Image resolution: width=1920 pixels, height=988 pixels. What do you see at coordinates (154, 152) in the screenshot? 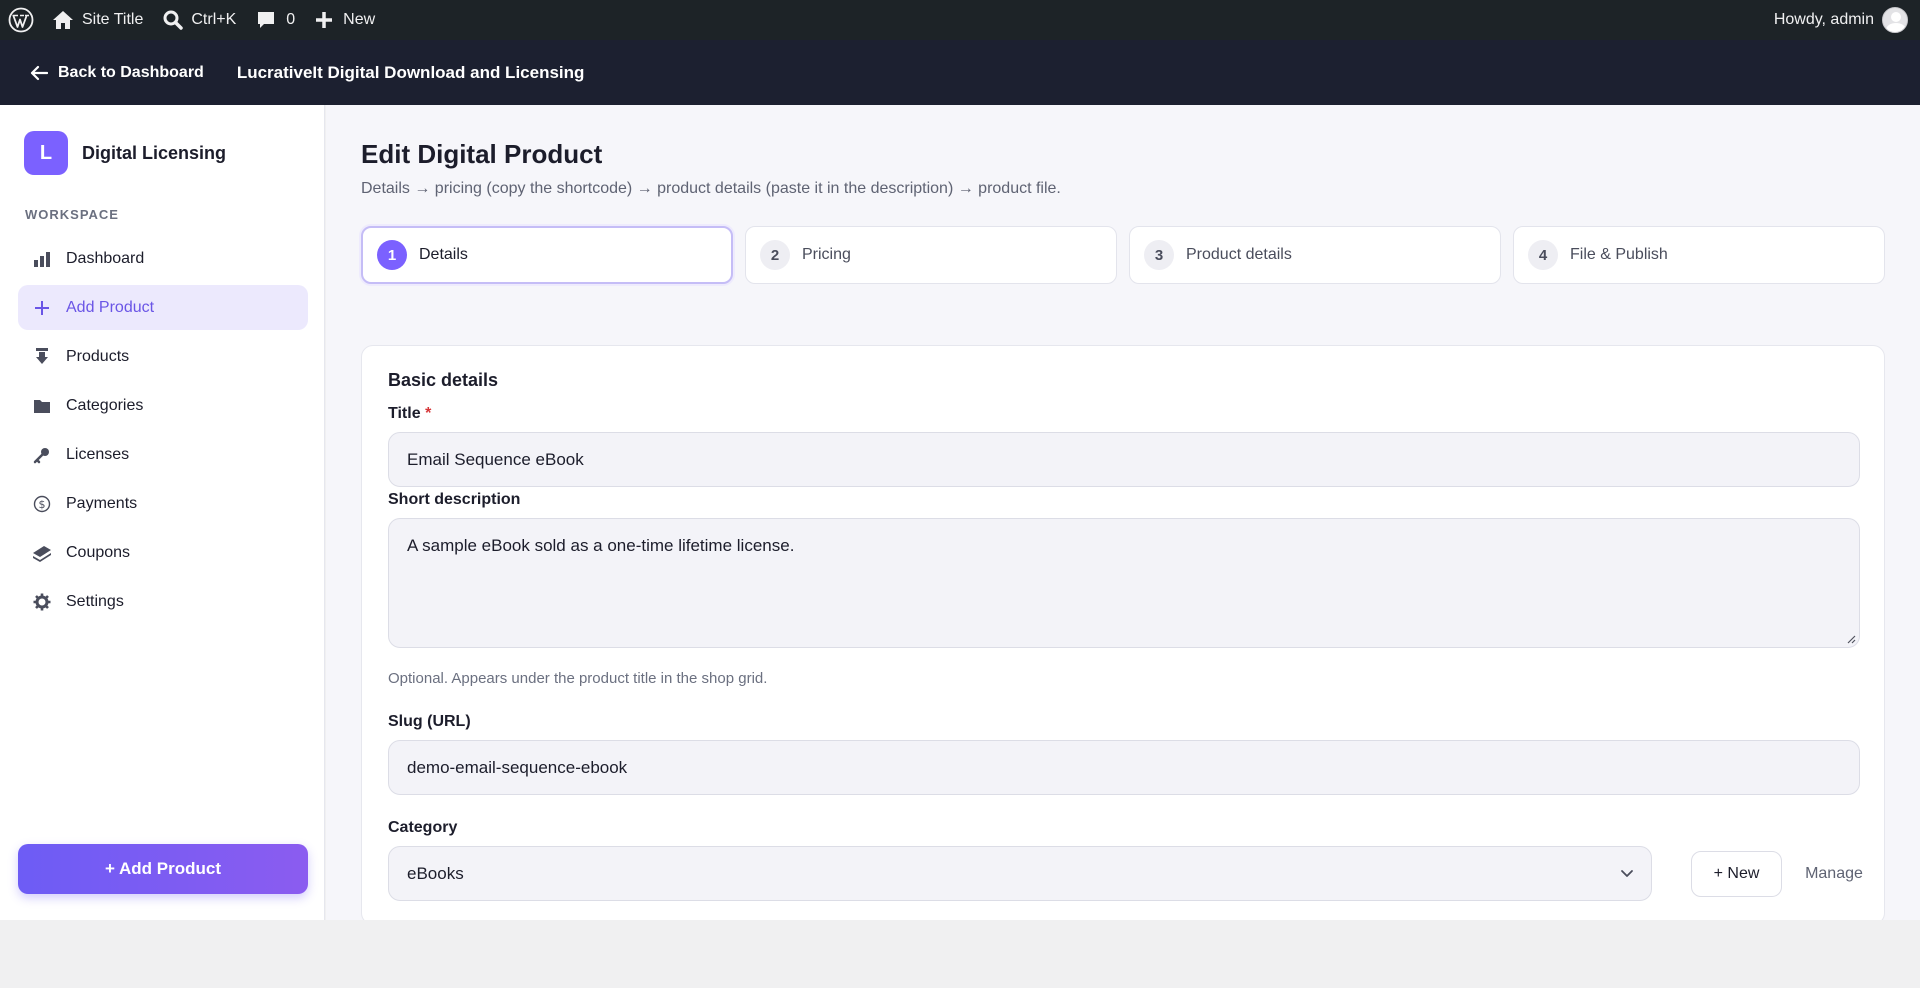
I see `brand-name: Digital Licensing` at bounding box center [154, 152].